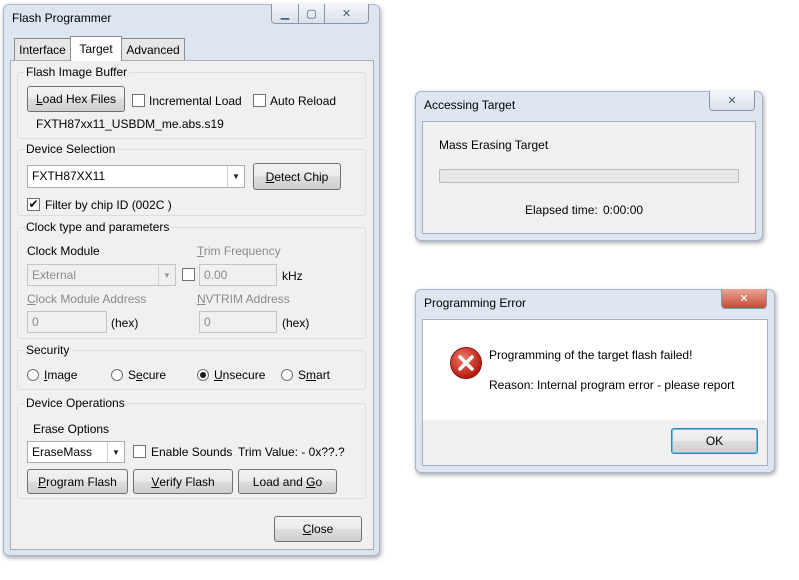 This screenshot has height=580, width=799. I want to click on clock-module-value: External, so click(54, 275).